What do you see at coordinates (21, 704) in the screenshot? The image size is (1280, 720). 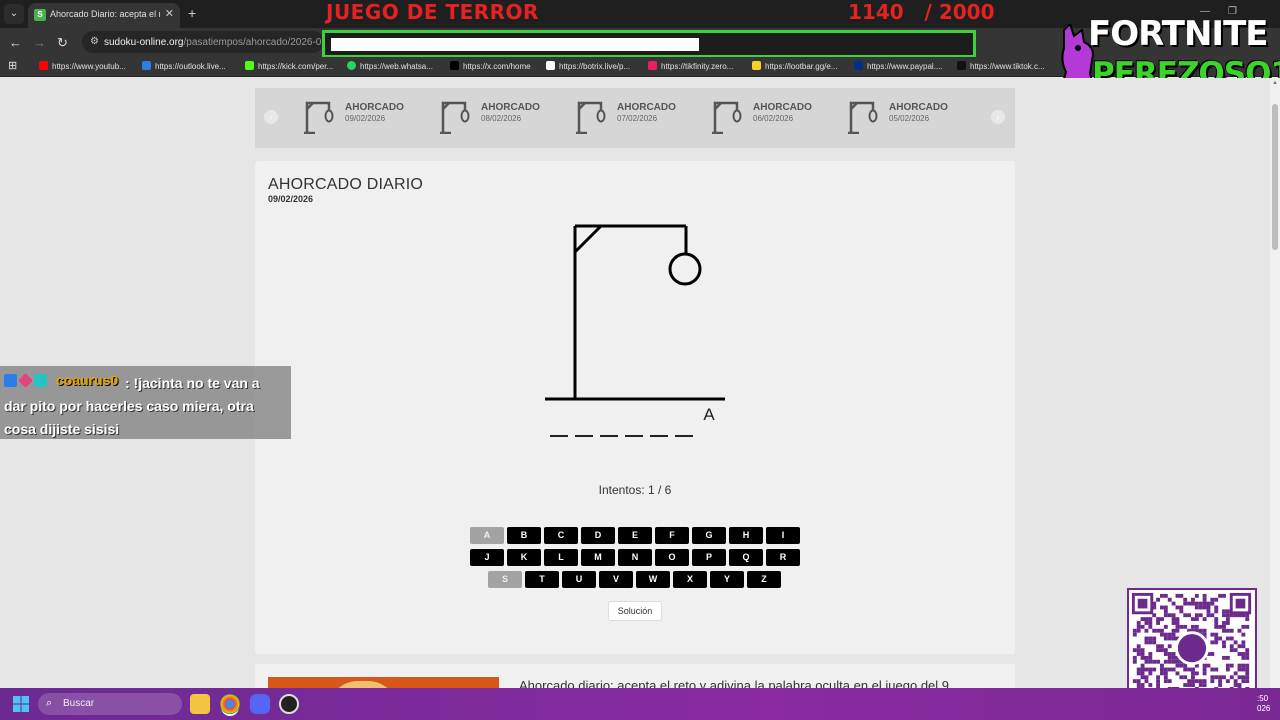 I see `windows-start-icon` at bounding box center [21, 704].